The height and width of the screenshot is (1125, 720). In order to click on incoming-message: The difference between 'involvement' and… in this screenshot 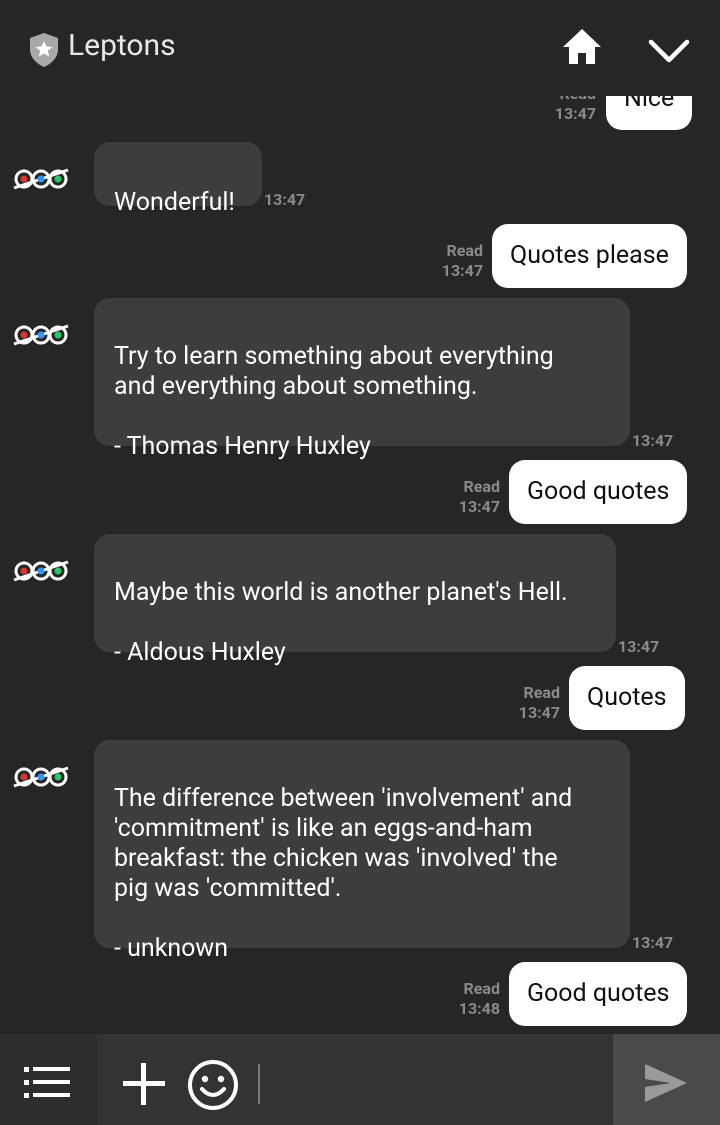, I will do `click(362, 851)`.